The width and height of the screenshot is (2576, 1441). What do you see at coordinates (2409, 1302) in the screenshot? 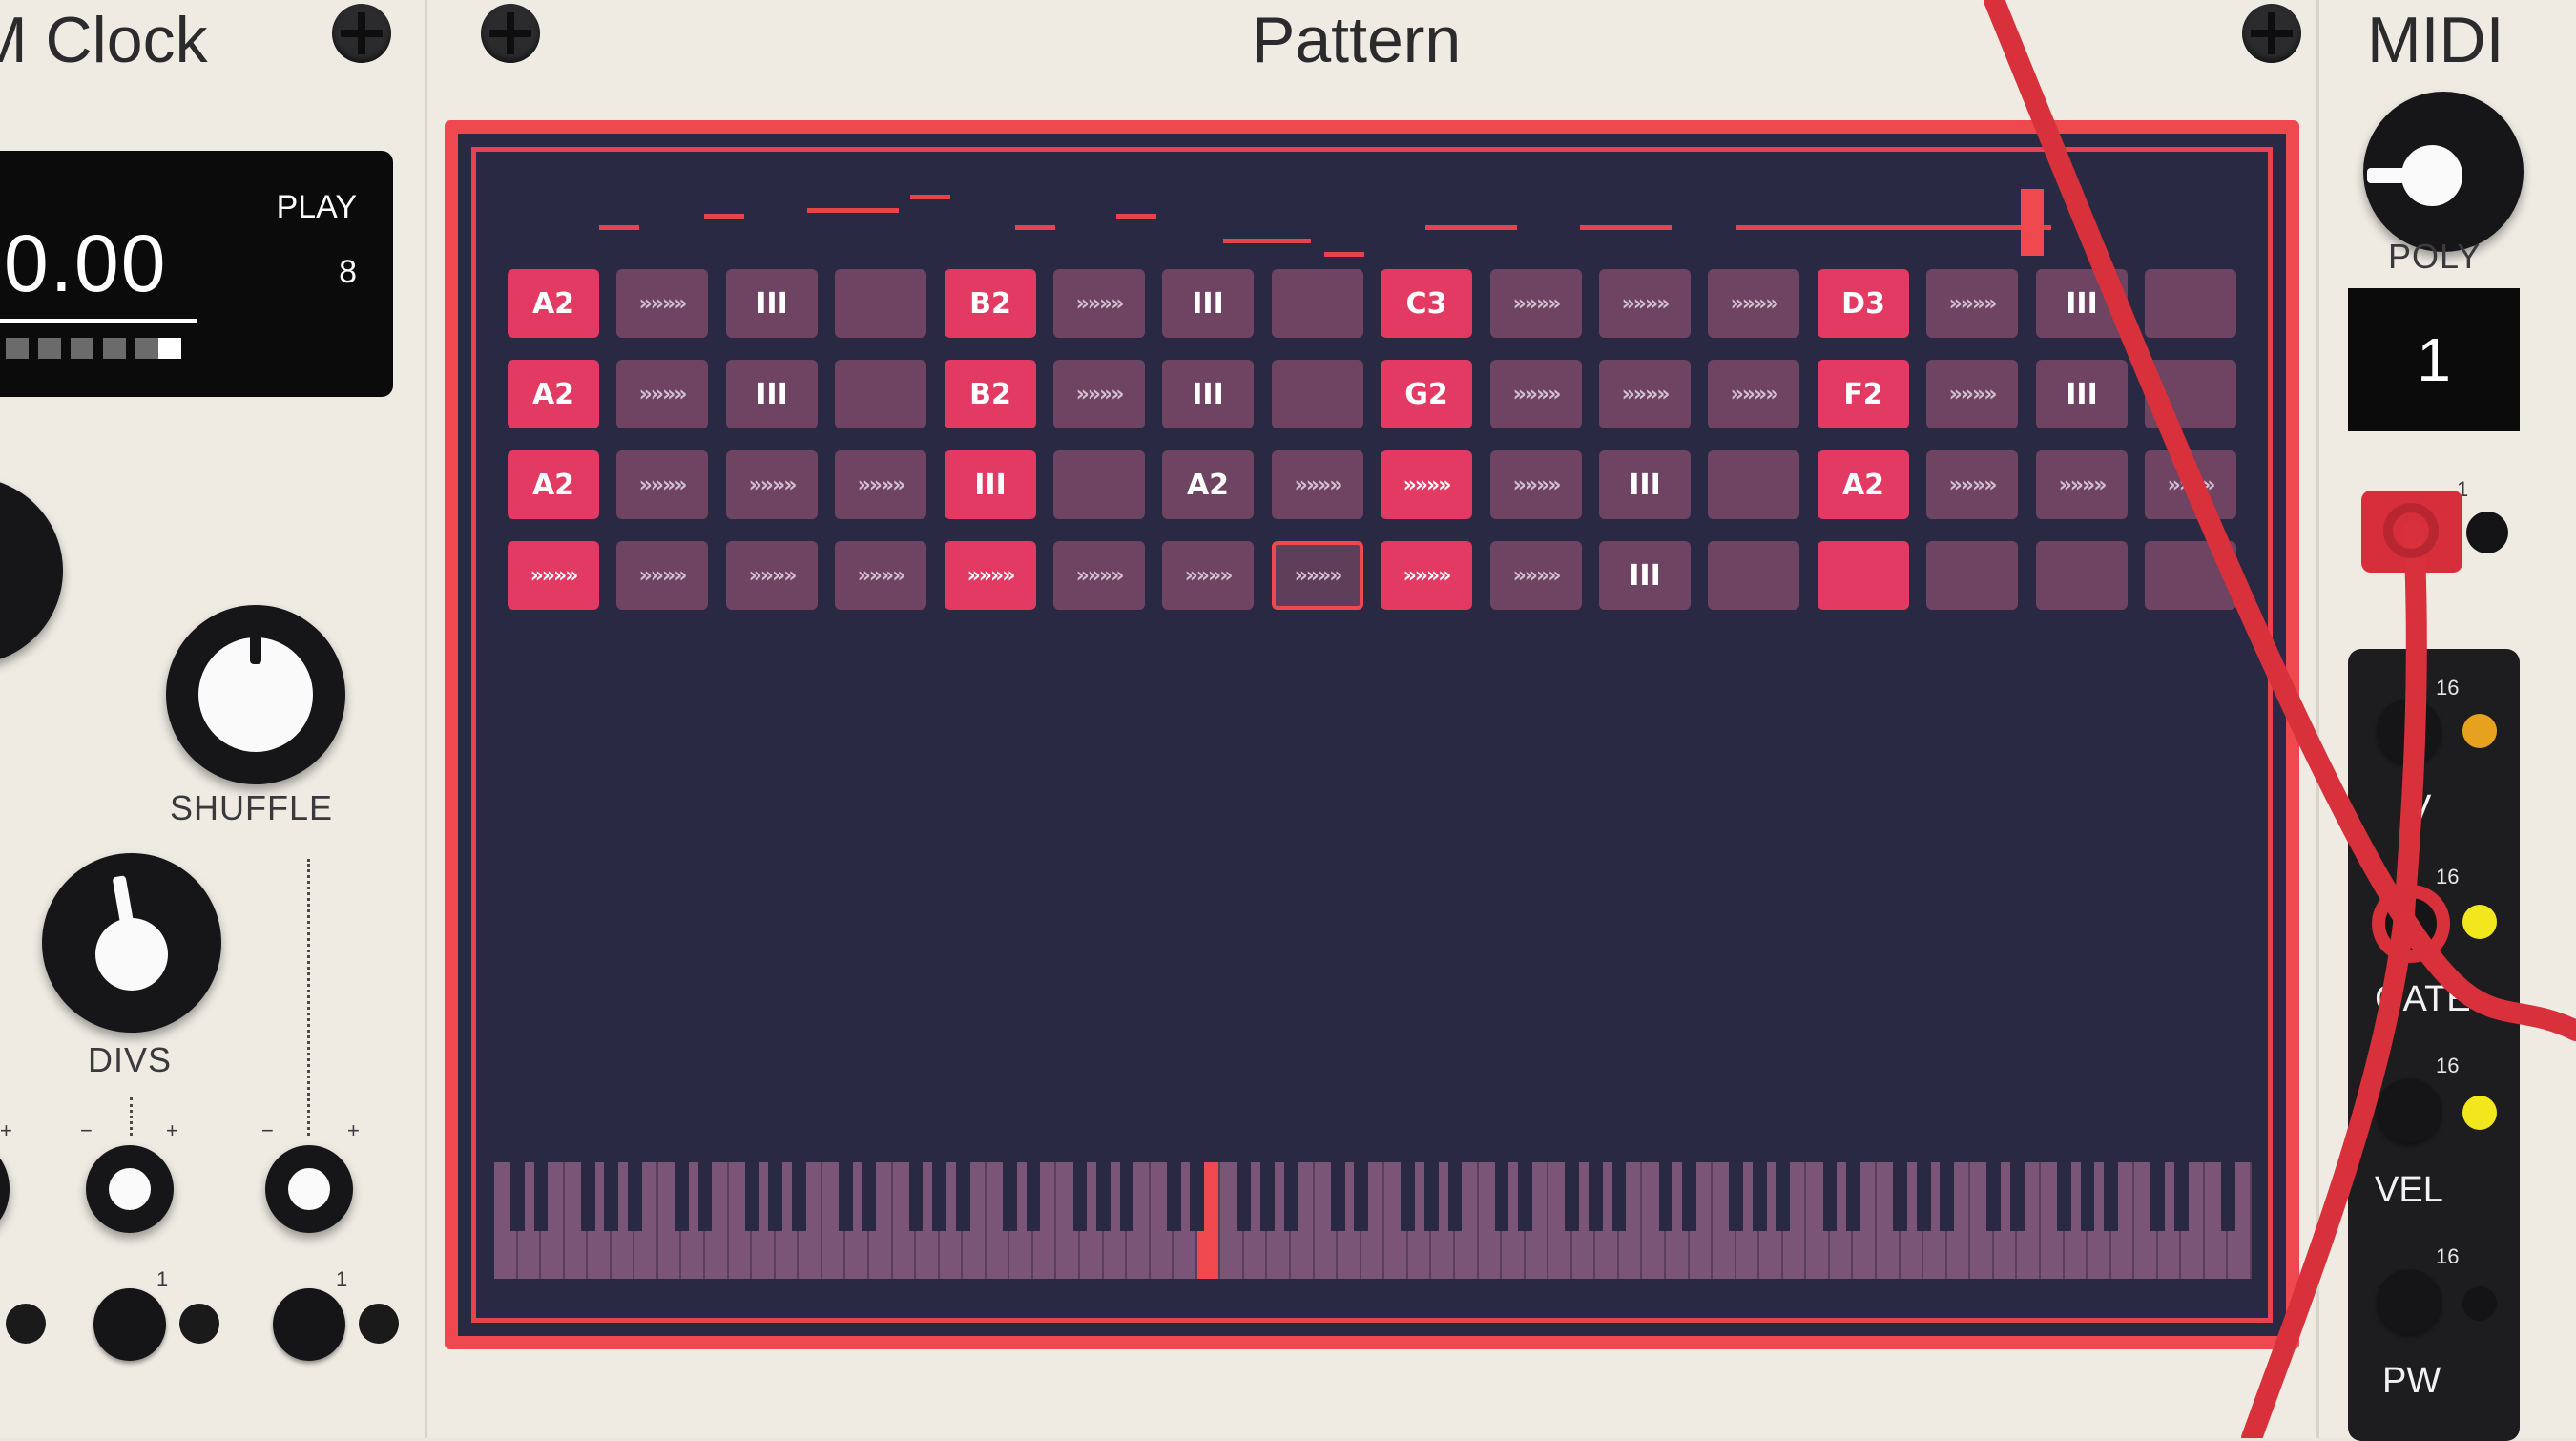
I see `pw-output-jack` at bounding box center [2409, 1302].